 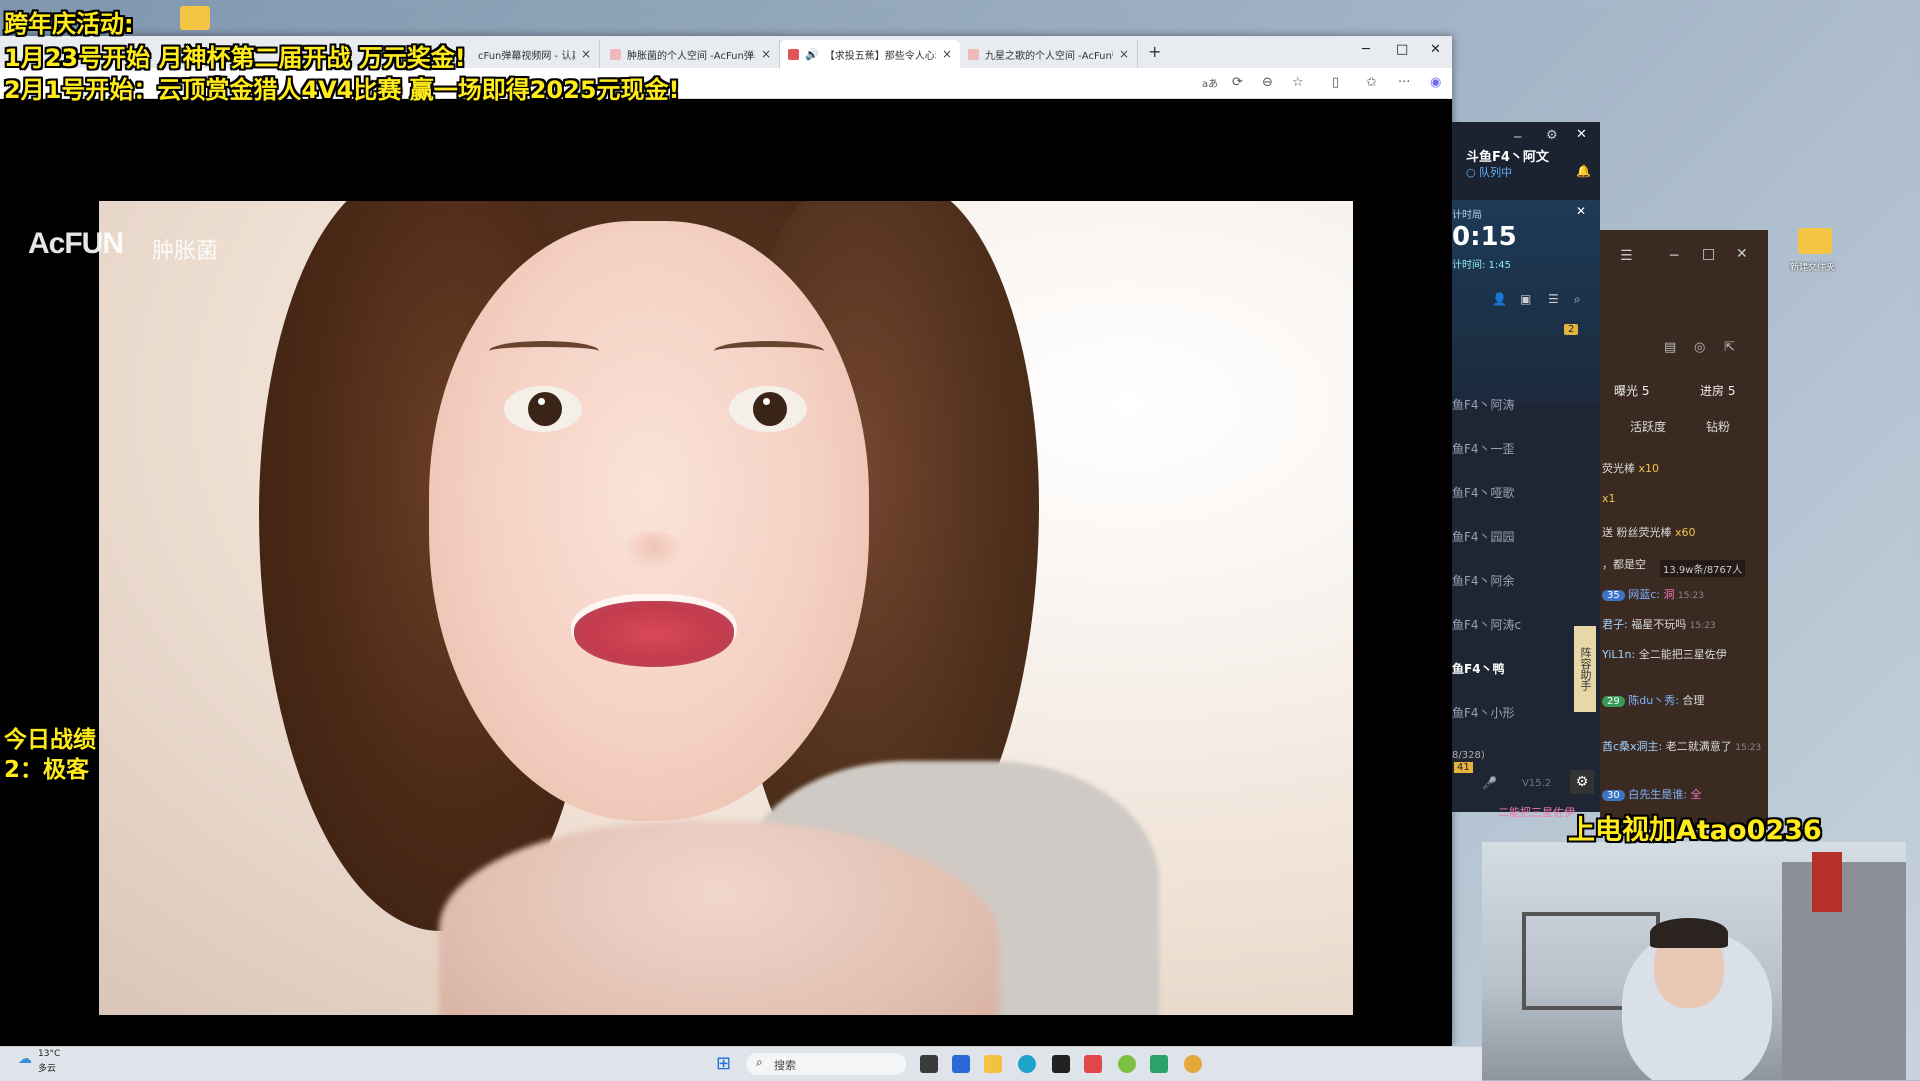 I want to click on eye-shape, so click(x=543, y=409).